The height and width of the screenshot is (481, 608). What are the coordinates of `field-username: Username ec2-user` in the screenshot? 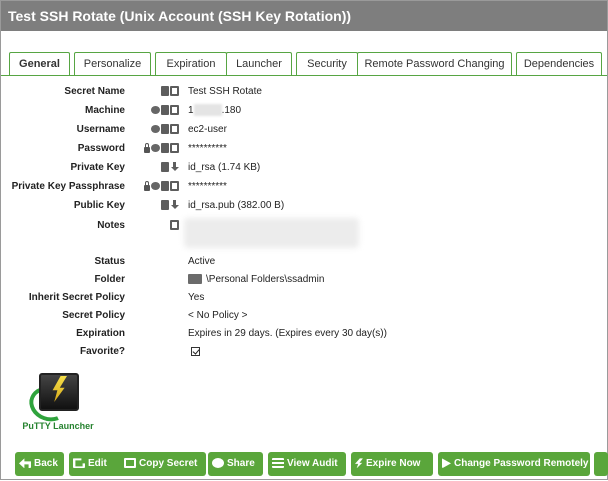 It's located at (304, 130).